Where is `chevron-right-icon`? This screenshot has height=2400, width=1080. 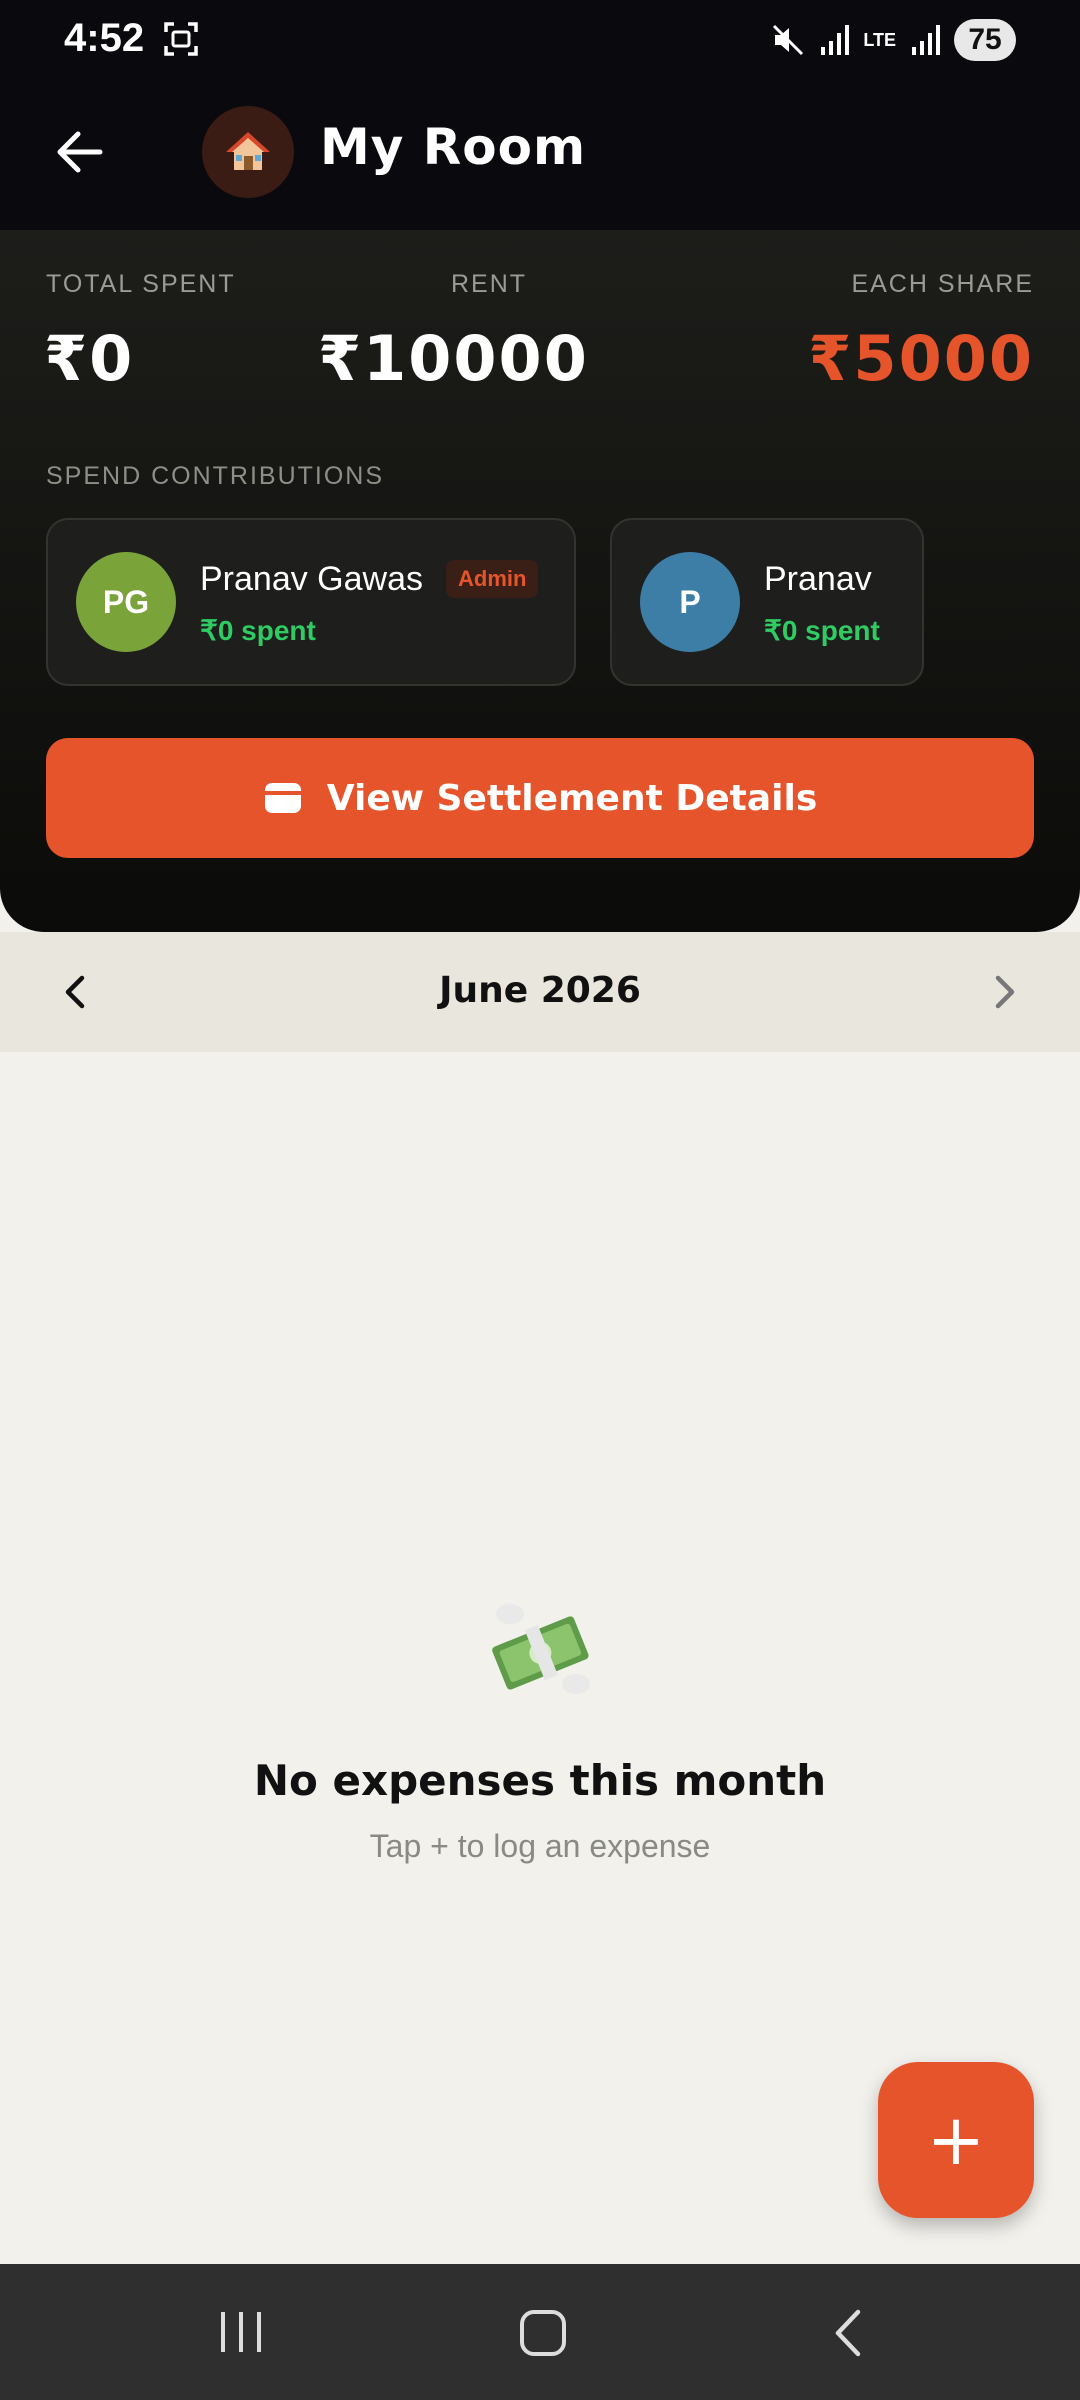
chevron-right-icon is located at coordinates (1004, 992).